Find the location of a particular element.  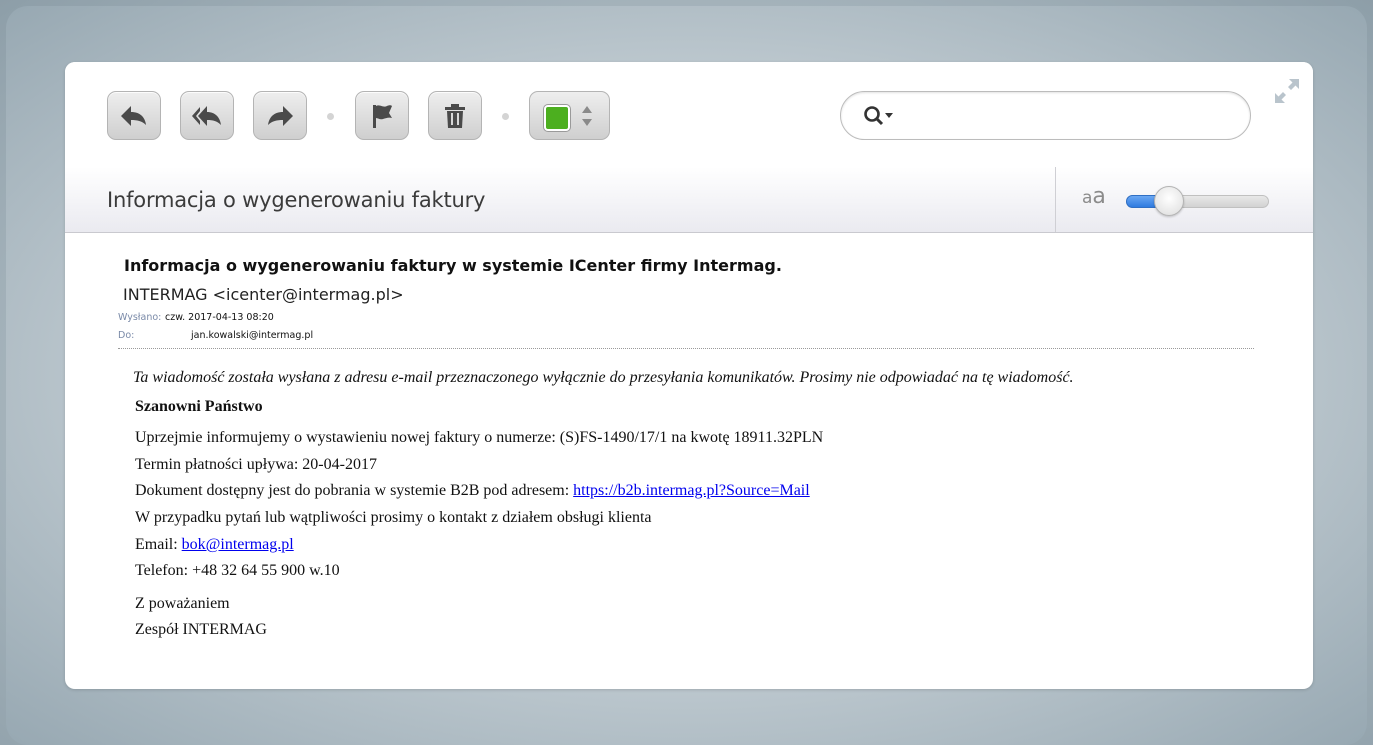

delete-button is located at coordinates (455, 115).